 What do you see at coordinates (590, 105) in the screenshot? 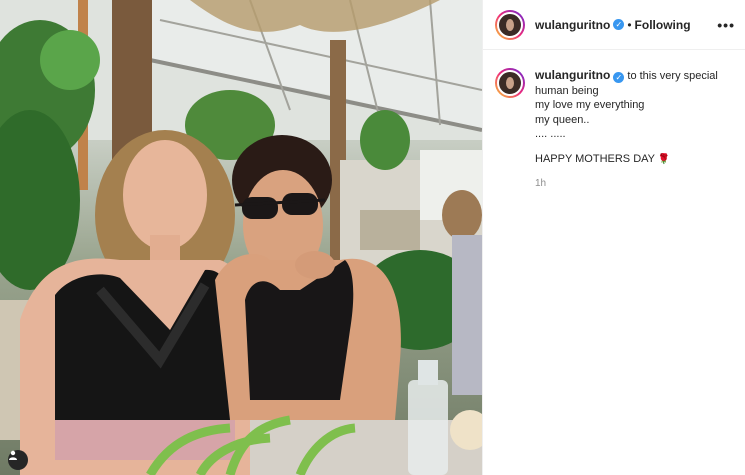
I see `caption-line-3: my love my everything` at bounding box center [590, 105].